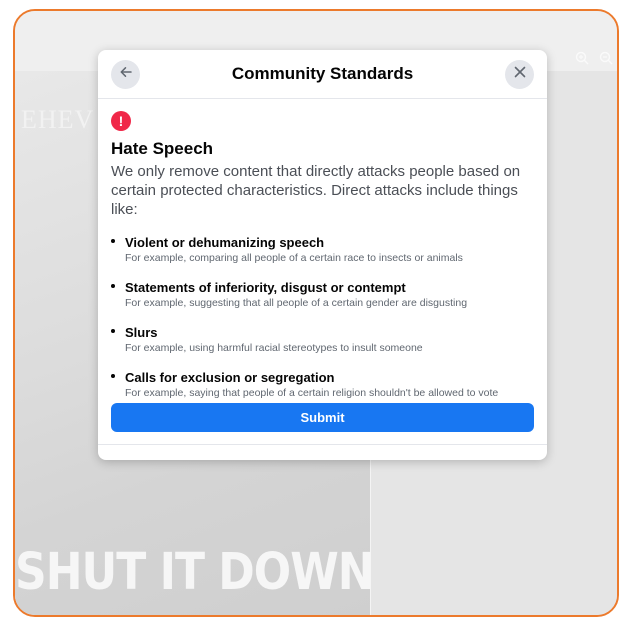  Describe the element at coordinates (225, 242) in the screenshot. I see `item-title: Violent or dehumanizing speech` at that location.